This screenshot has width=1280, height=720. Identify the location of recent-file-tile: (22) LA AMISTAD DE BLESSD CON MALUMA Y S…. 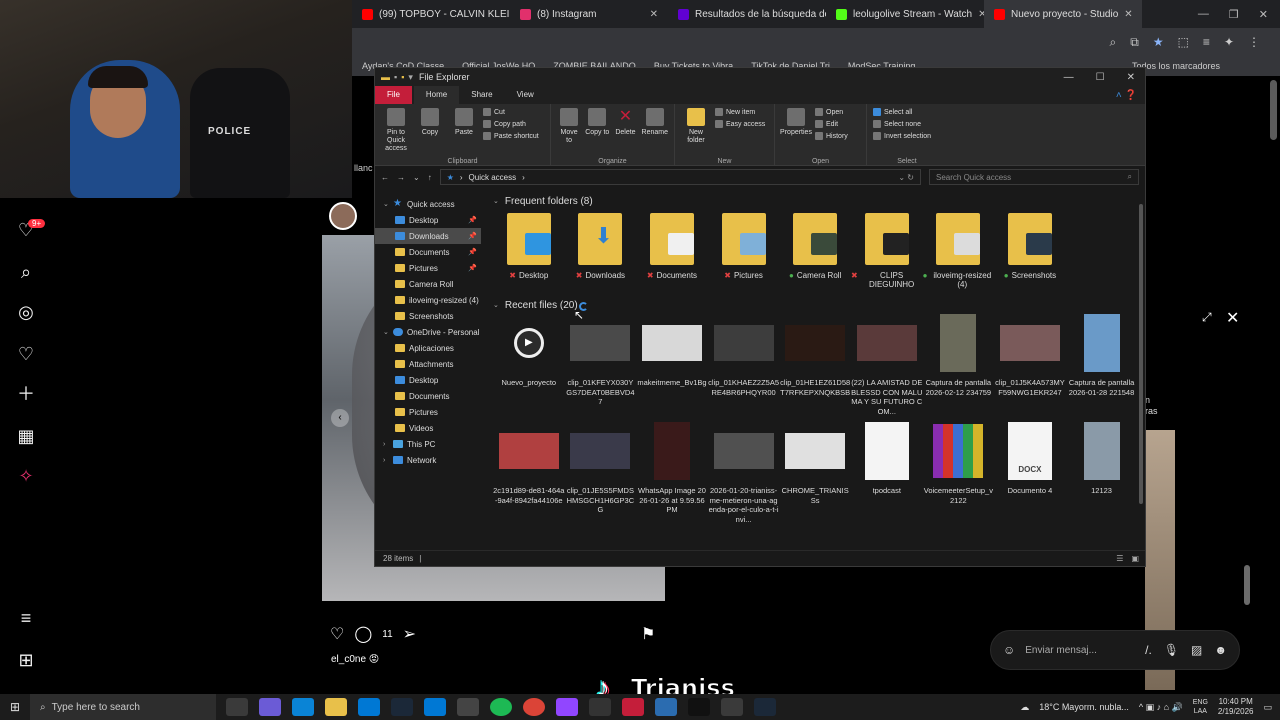
(887, 368).